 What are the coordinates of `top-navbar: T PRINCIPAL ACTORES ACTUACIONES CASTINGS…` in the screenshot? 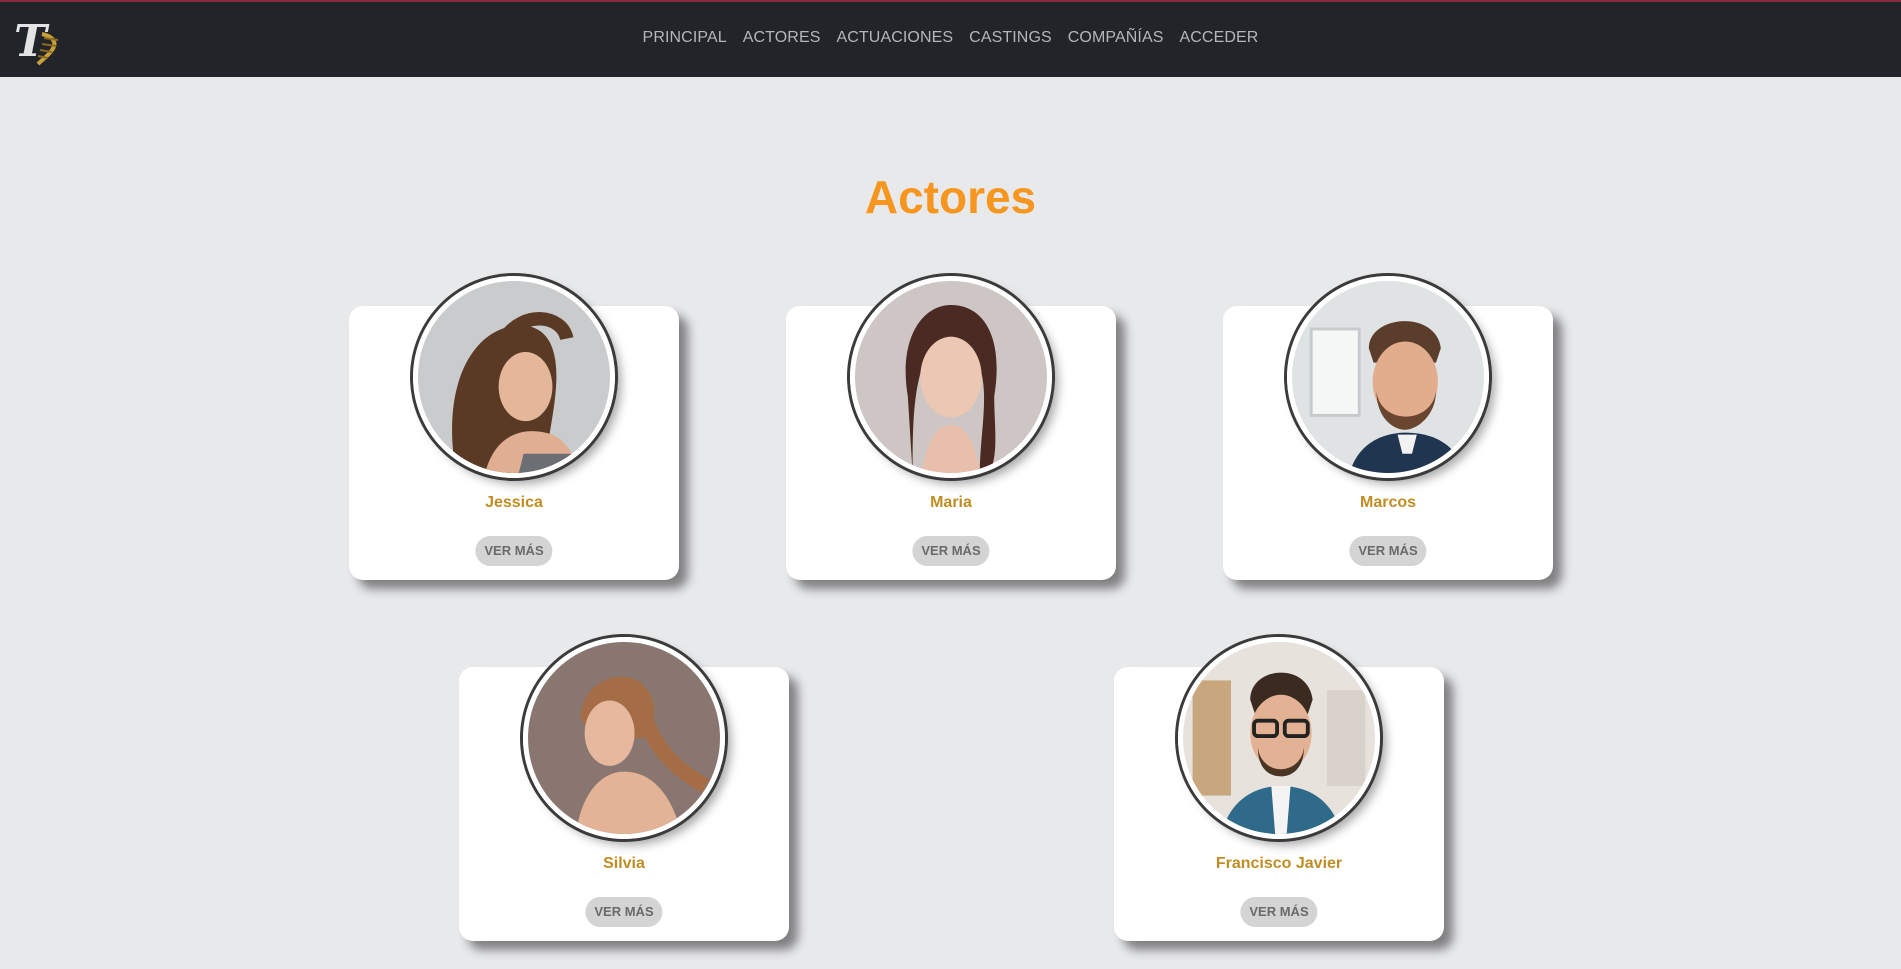 It's located at (950, 38).